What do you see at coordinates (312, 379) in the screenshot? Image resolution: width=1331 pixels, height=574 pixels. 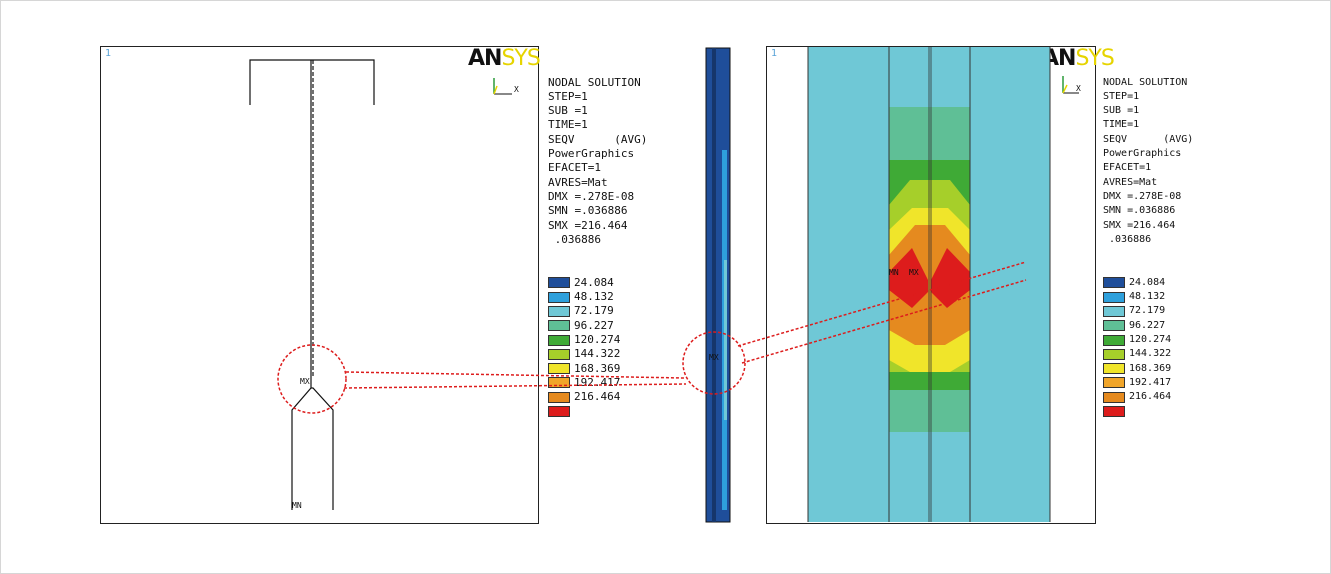 I see `callout-circle-left` at bounding box center [312, 379].